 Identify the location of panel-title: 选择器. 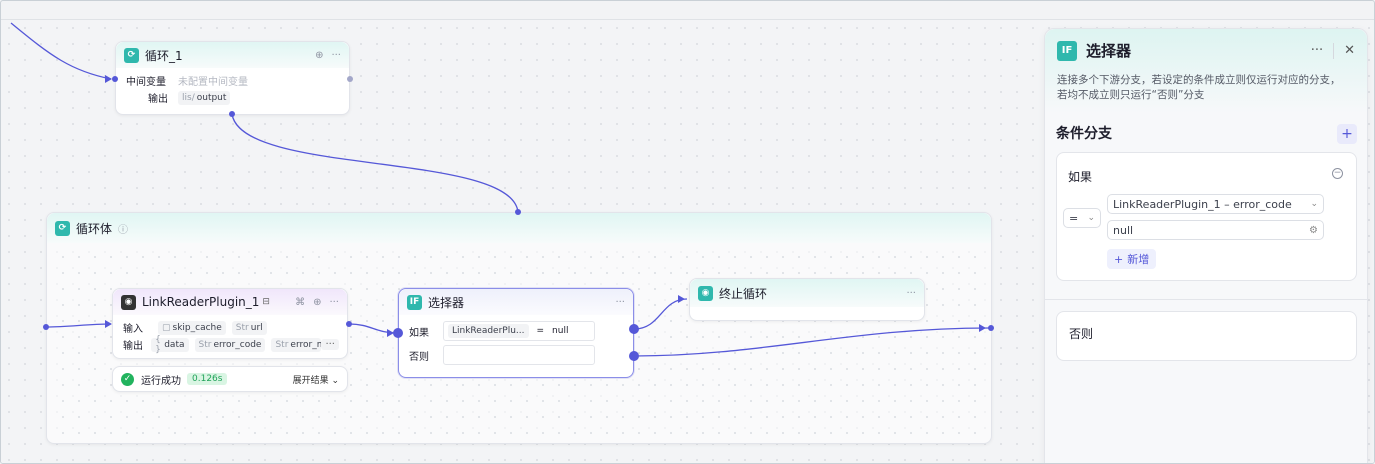
(1109, 51).